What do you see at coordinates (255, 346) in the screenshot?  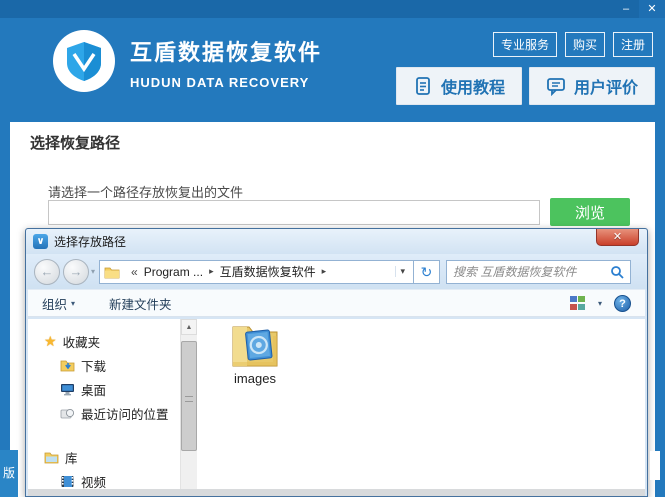 I see `image-folder-icon` at bounding box center [255, 346].